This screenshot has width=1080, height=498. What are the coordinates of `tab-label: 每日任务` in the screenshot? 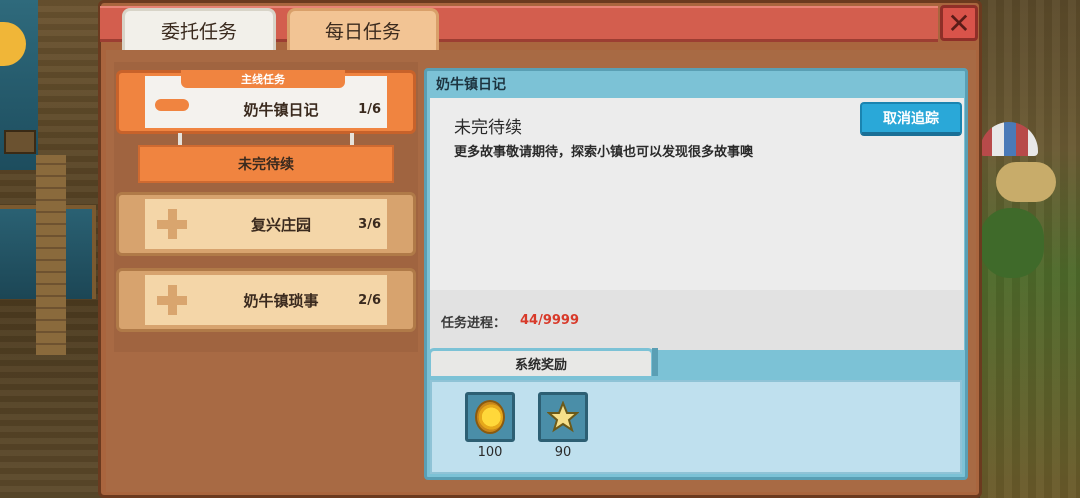 It's located at (362, 32).